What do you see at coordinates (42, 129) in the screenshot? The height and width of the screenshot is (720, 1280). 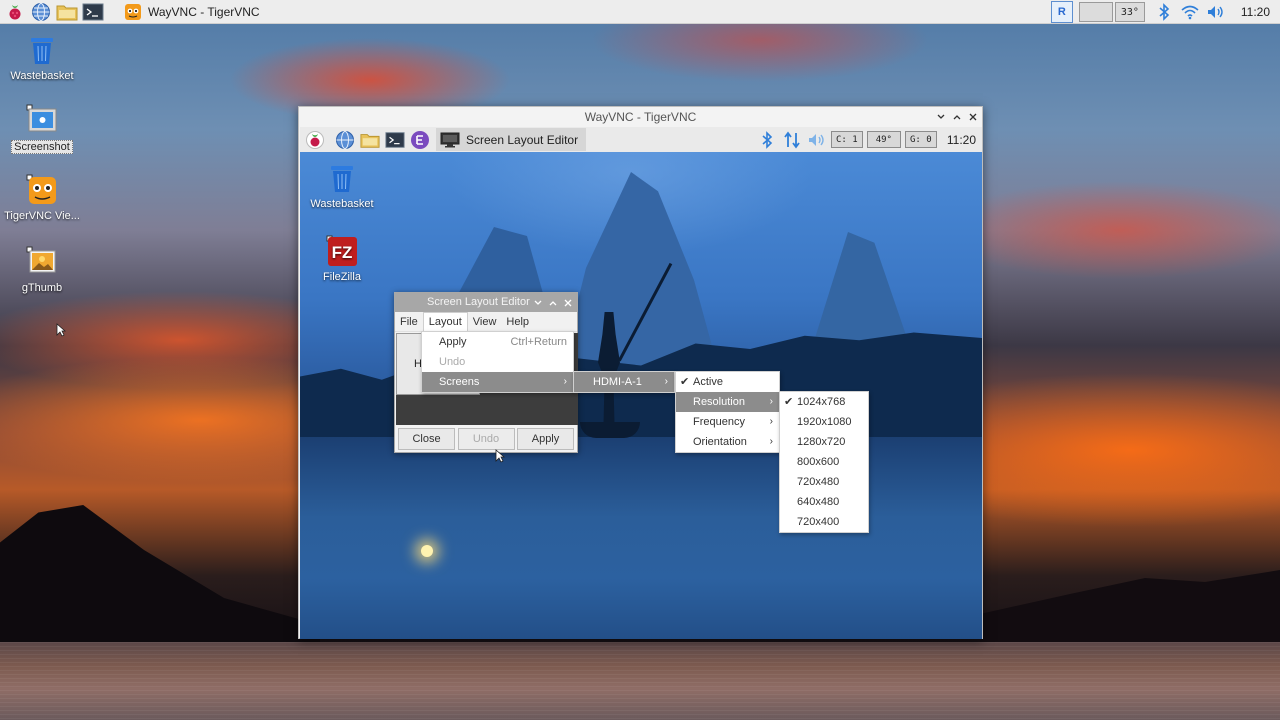 I see `desktop-icon-screenshot: Screenshot` at bounding box center [42, 129].